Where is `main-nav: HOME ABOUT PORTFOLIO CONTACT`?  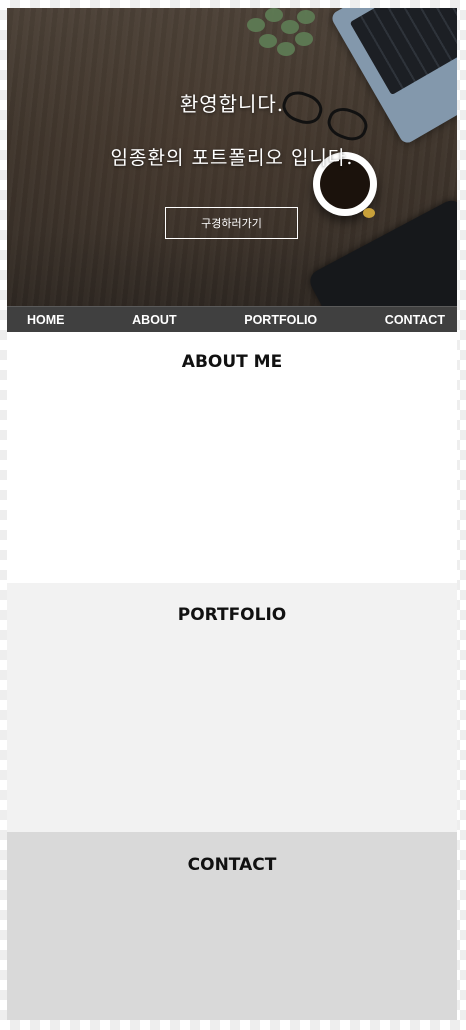 main-nav: HOME ABOUT PORTFOLIO CONTACT is located at coordinates (232, 319).